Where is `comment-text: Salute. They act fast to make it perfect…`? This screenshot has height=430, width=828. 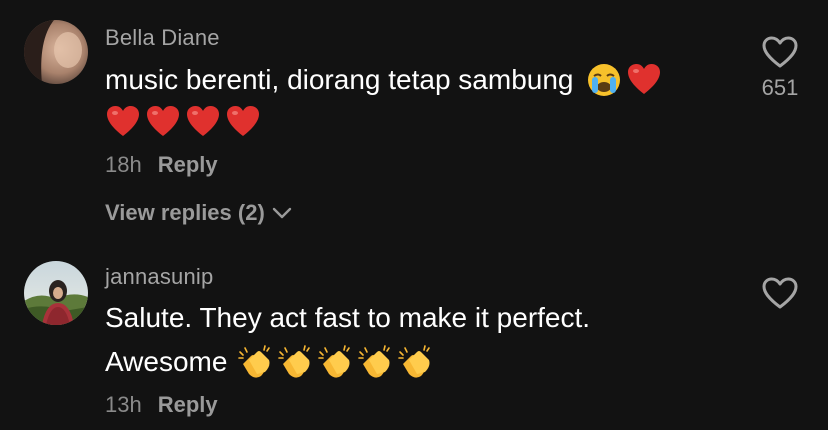
comment-text: Salute. They act fast to make it perfect… is located at coordinates (347, 318).